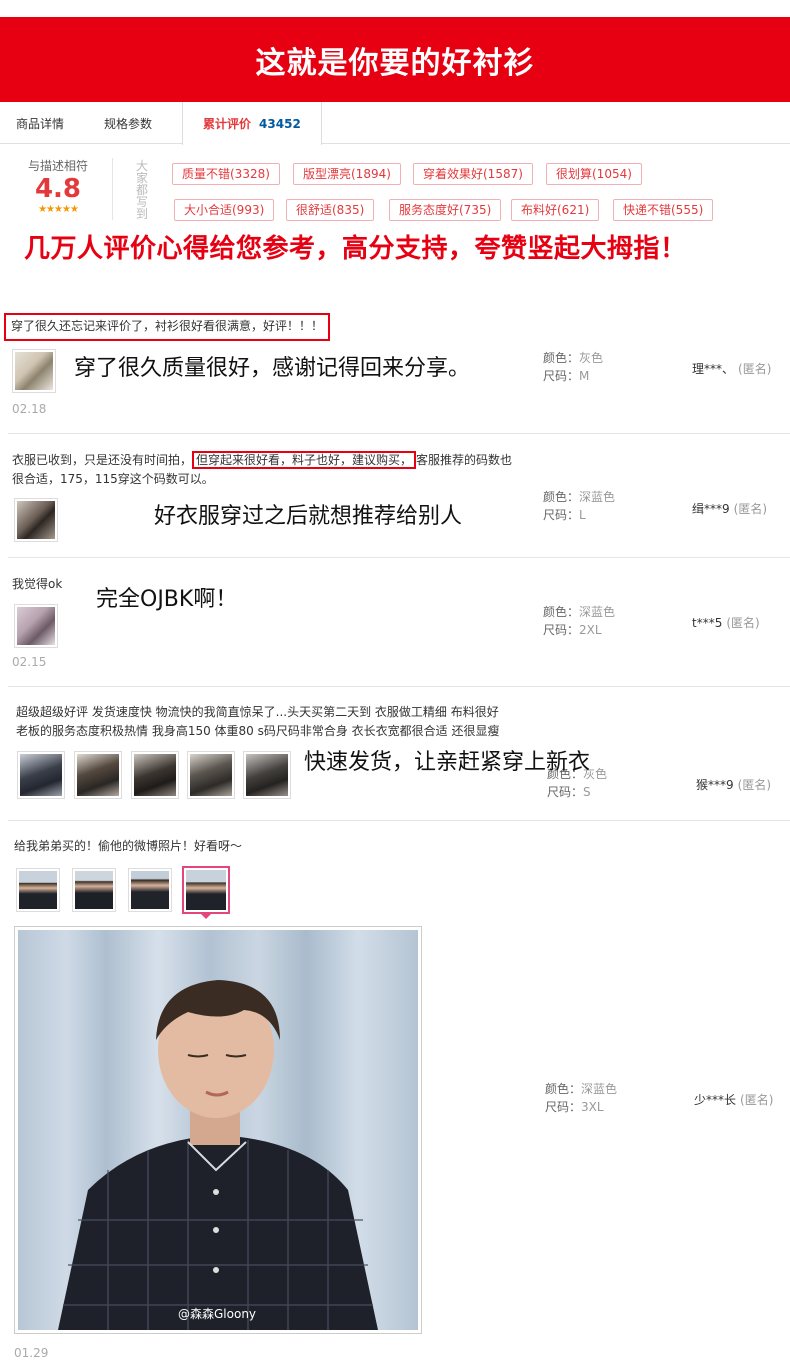 This screenshot has width=790, height=1362. Describe the element at coordinates (280, 123) in the screenshot. I see `review-count: 43452` at that location.